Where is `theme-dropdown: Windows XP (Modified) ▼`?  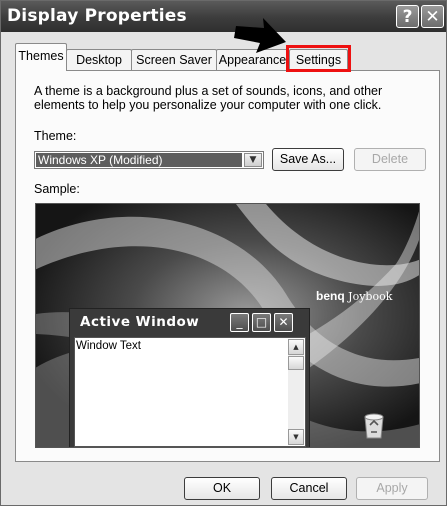 theme-dropdown: Windows XP (Modified) ▼ is located at coordinates (149, 160).